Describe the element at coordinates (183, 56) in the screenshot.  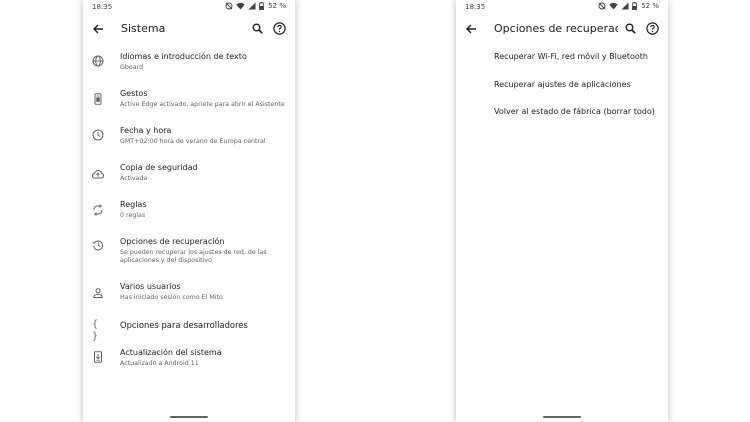
I see `settings-item-title: Idiomas e introducción de texto` at that location.